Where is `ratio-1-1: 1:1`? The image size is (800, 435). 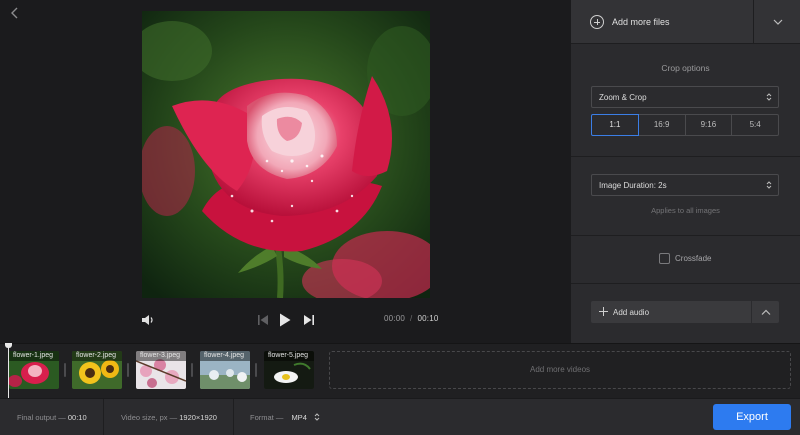 ratio-1-1: 1:1 is located at coordinates (615, 125).